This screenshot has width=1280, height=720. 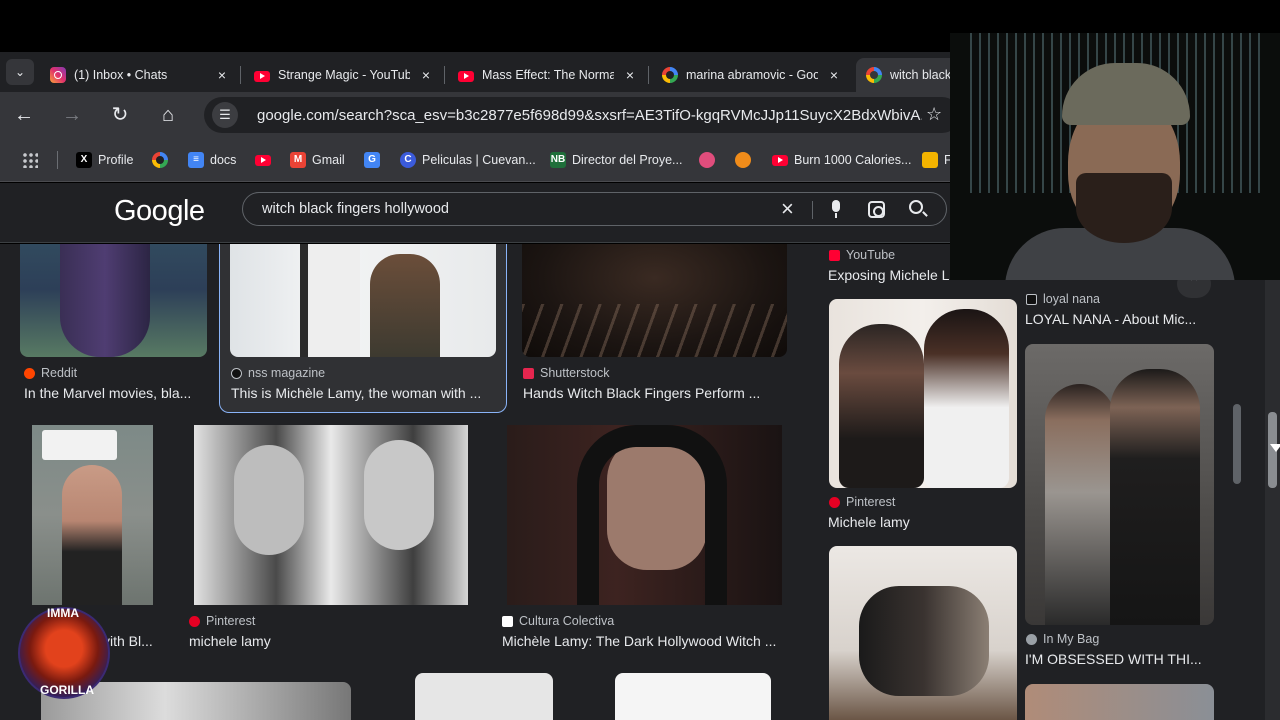 I want to click on bookmark-youtube, so click(x=263, y=160).